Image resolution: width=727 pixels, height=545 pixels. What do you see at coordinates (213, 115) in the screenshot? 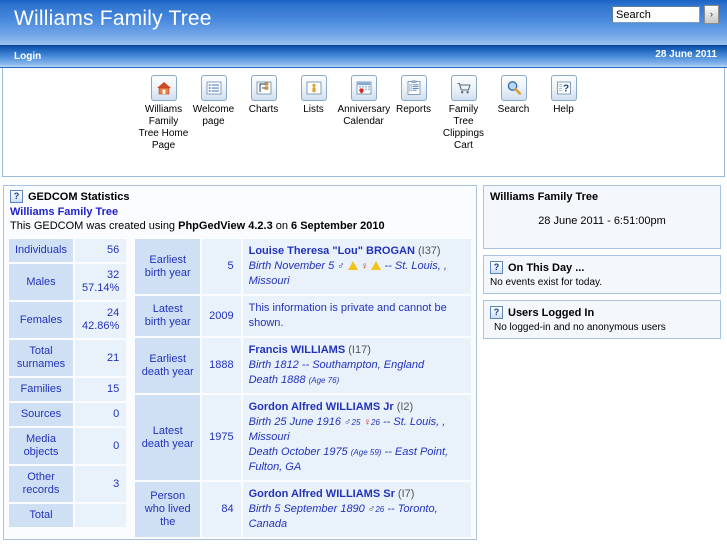
I see `toolbar-label: Welcome page` at bounding box center [213, 115].